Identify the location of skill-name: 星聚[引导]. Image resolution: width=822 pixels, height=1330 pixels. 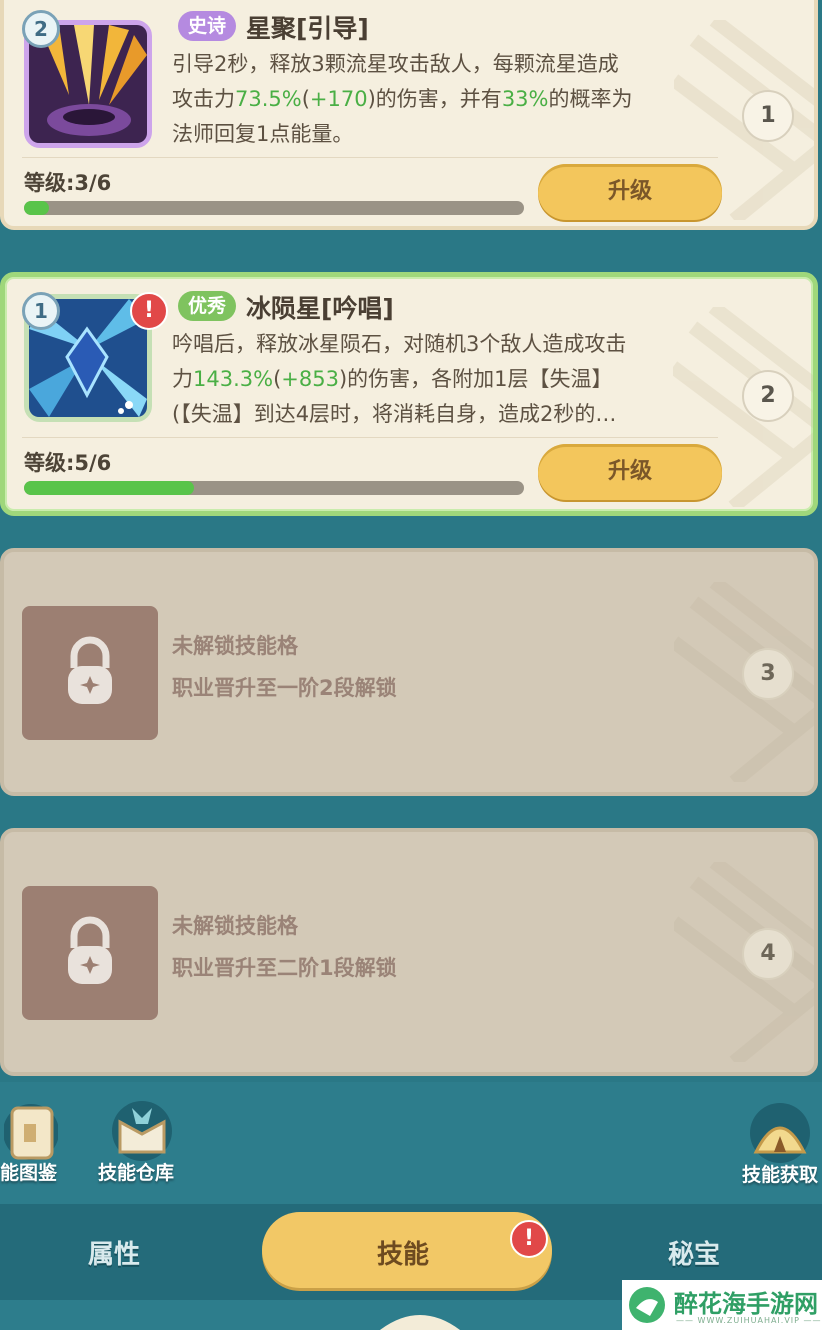
(307, 28).